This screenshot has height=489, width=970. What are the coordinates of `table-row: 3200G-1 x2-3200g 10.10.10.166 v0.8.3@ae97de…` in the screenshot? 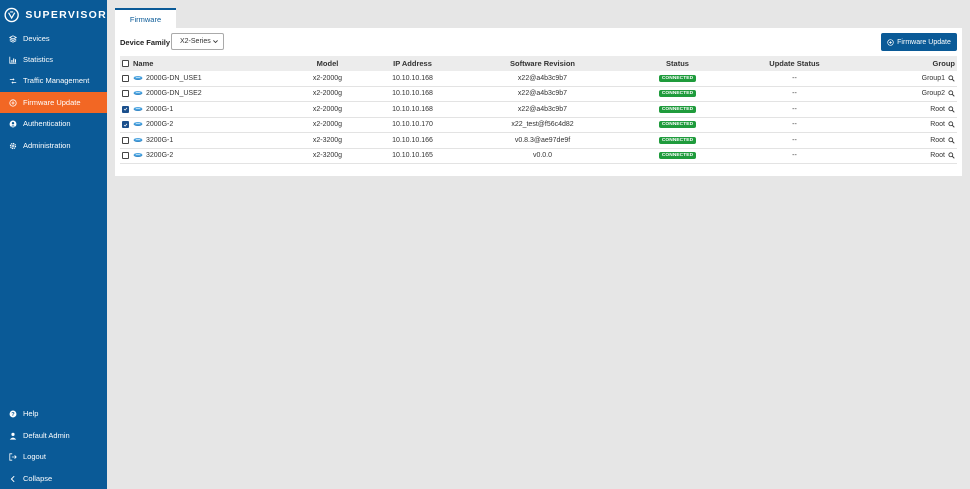 It's located at (538, 141).